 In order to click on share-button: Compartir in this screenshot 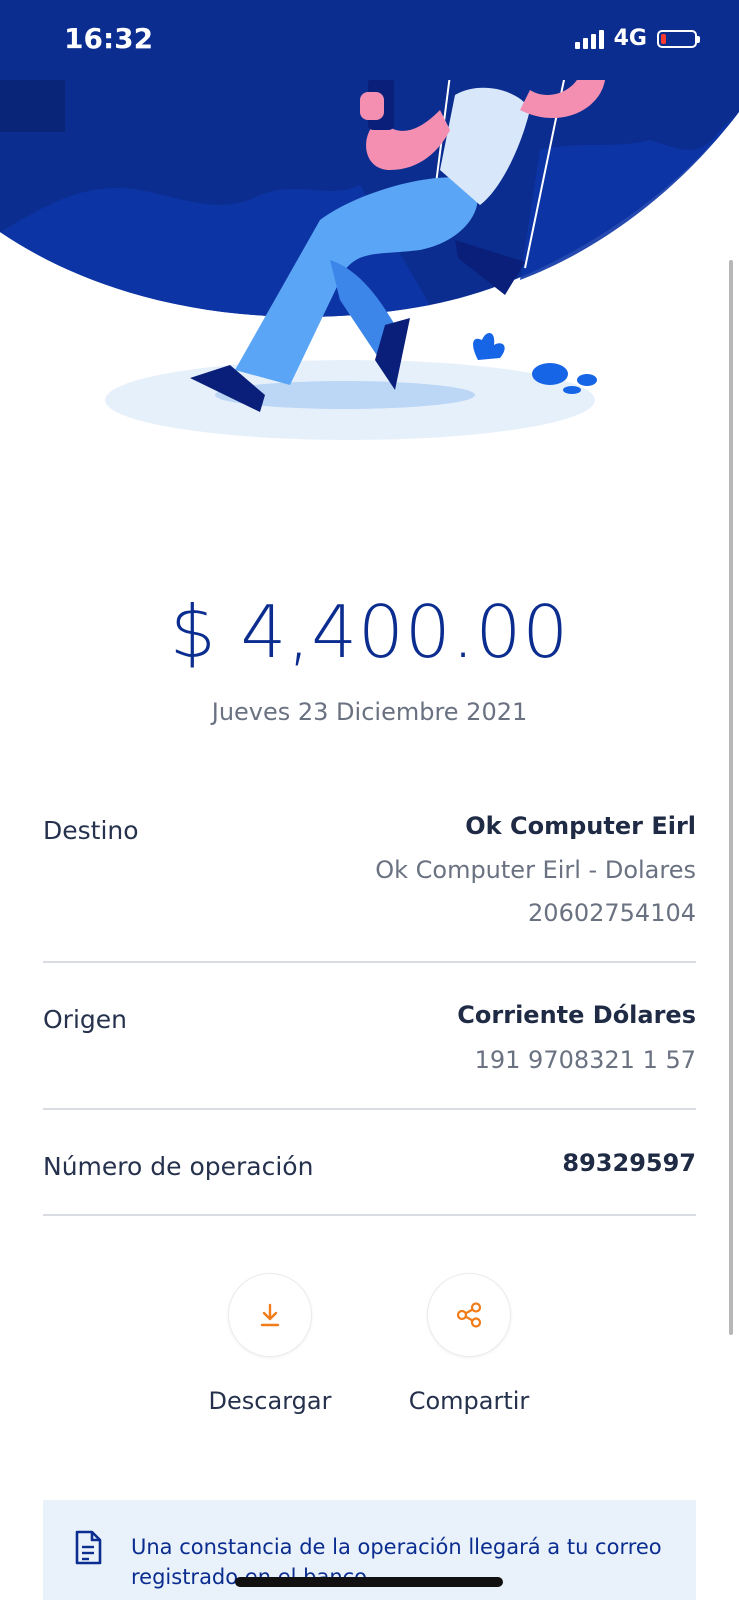, I will do `click(469, 1344)`.